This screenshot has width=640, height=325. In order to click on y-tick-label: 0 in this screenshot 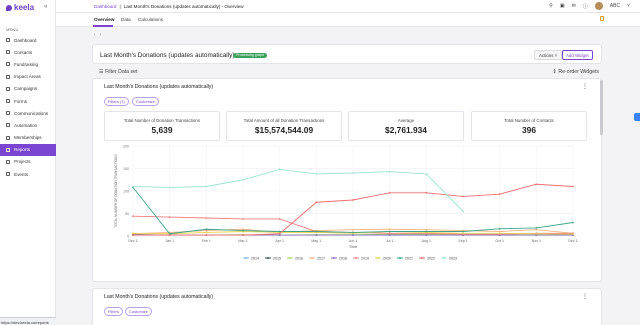, I will do `click(128, 237)`.